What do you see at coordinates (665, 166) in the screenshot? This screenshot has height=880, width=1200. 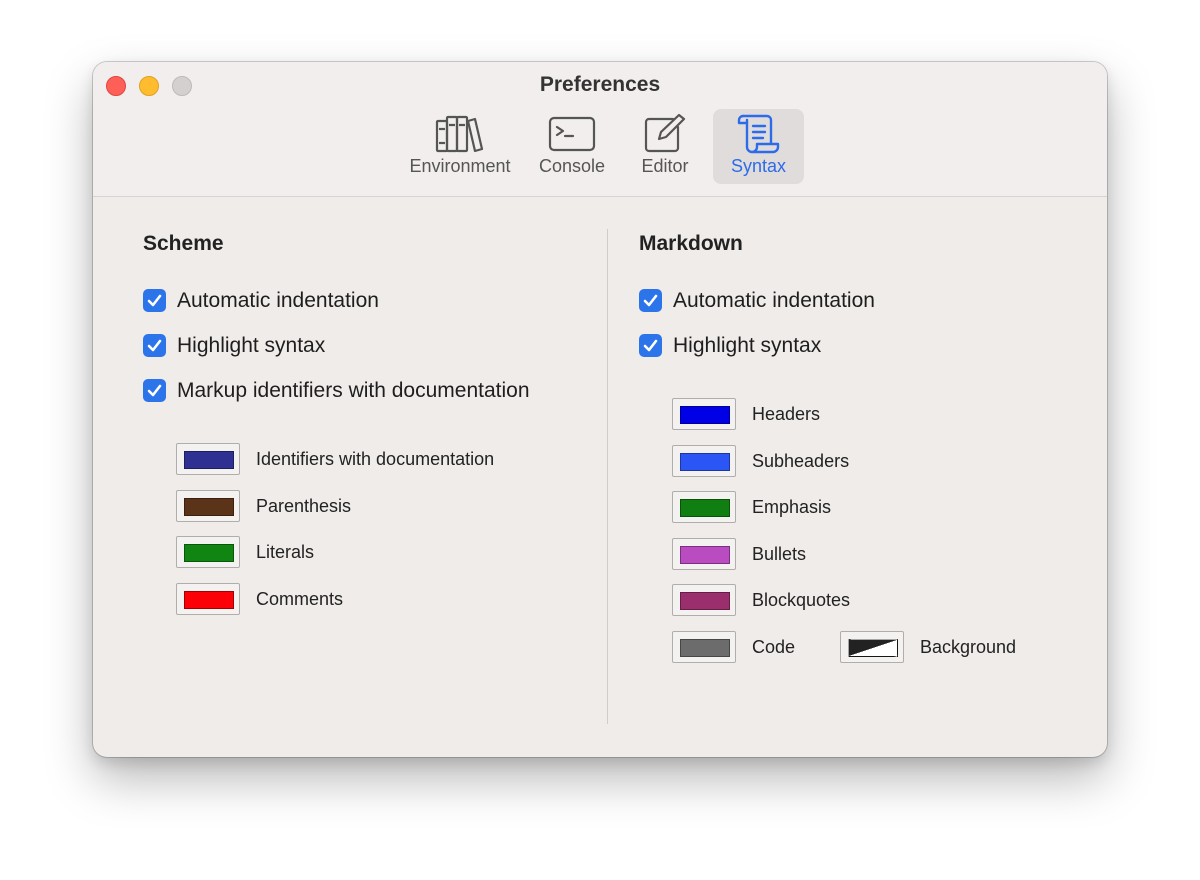 I see `tab-label: Editor` at bounding box center [665, 166].